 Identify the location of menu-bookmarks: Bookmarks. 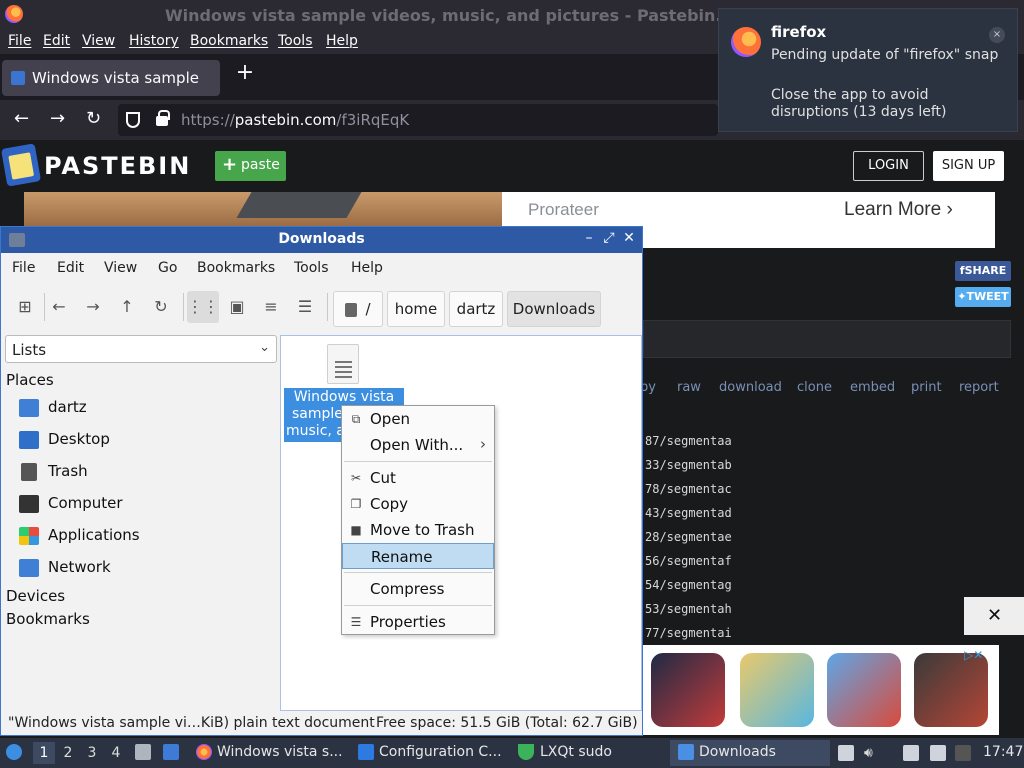
(229, 41).